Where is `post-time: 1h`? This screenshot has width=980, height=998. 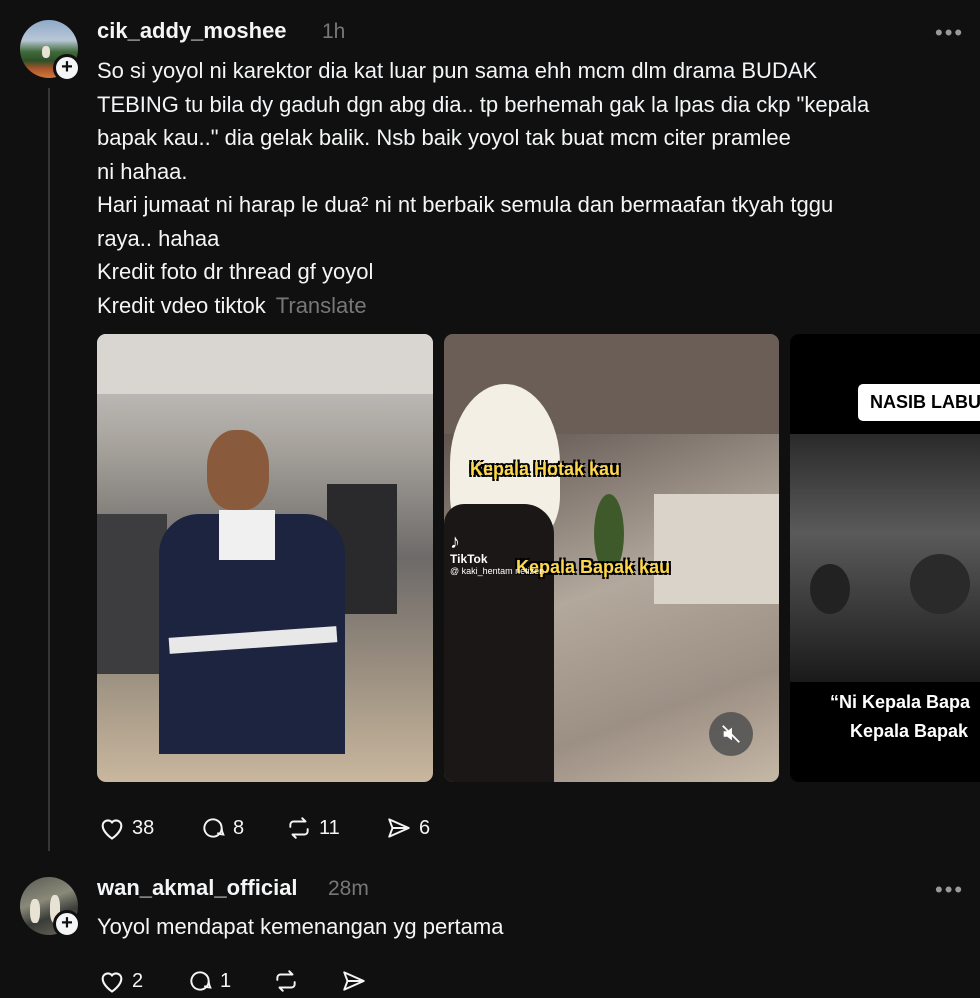 post-time: 1h is located at coordinates (334, 31).